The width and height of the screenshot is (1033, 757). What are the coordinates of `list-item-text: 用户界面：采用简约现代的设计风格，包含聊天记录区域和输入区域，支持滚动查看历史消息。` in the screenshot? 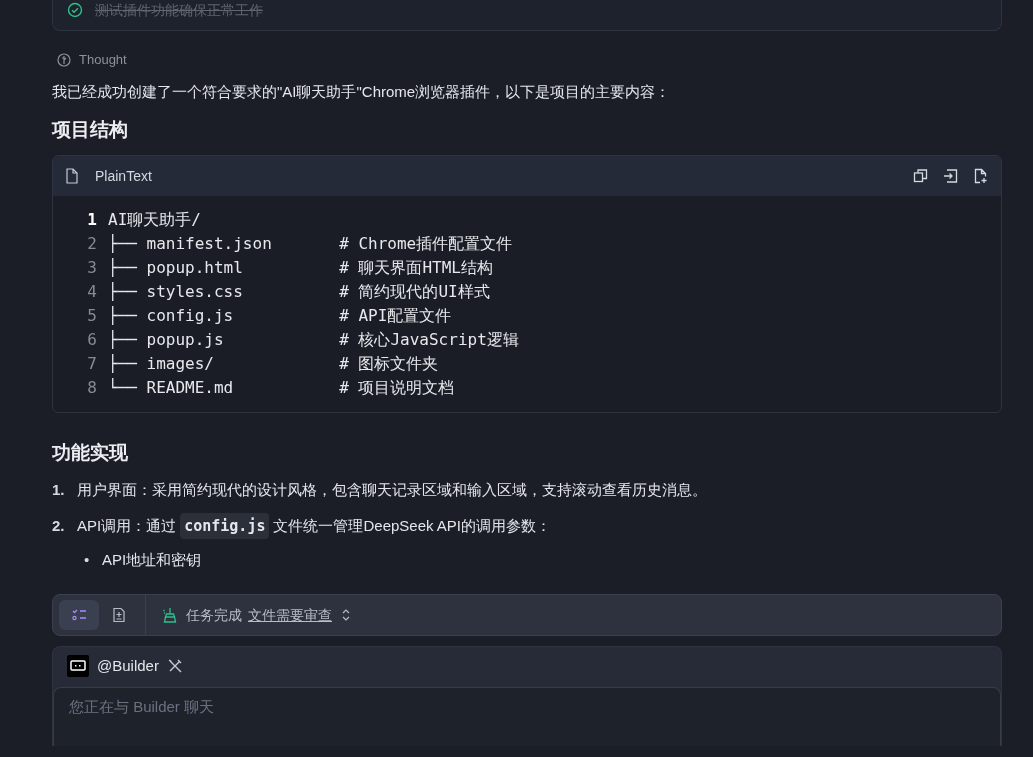 It's located at (392, 490).